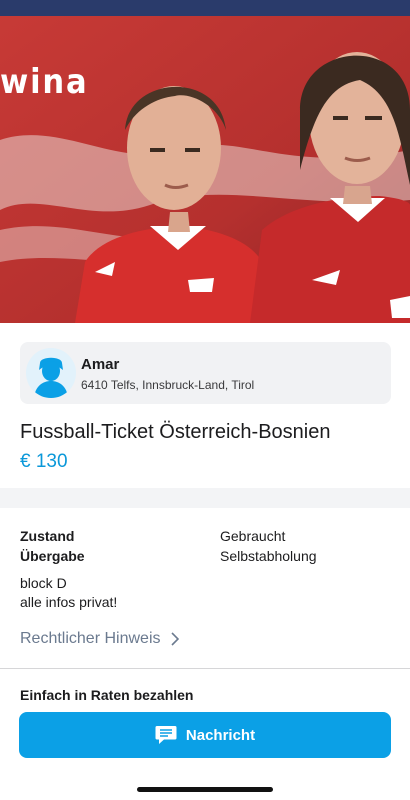 The image size is (410, 800). What do you see at coordinates (220, 735) in the screenshot?
I see `message-button-label: Nachricht` at bounding box center [220, 735].